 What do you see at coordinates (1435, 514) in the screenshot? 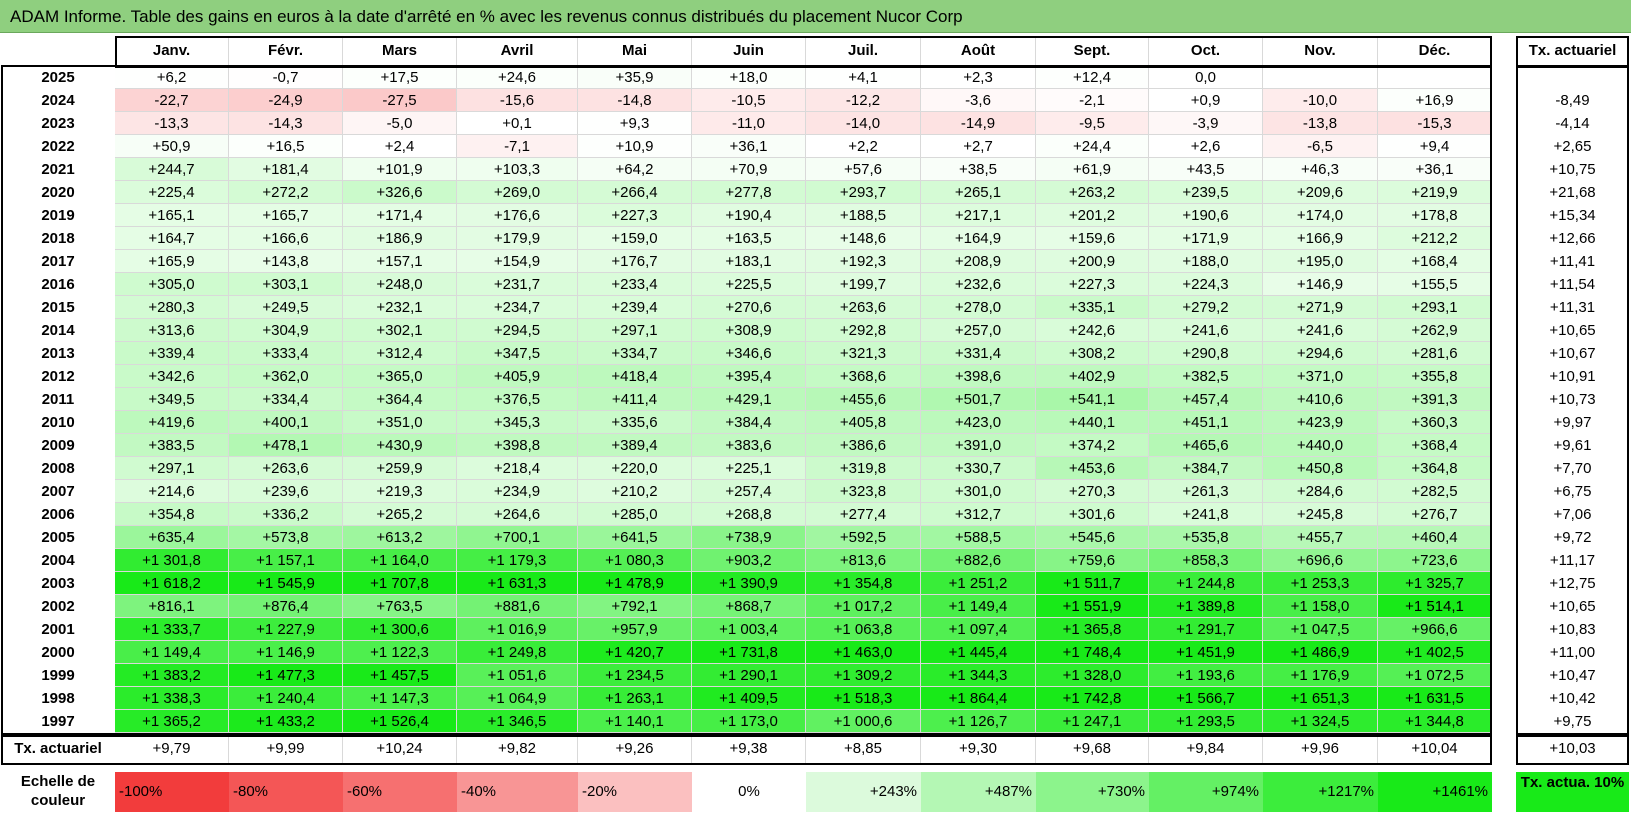
I see `value-cell: +276,7` at bounding box center [1435, 514].